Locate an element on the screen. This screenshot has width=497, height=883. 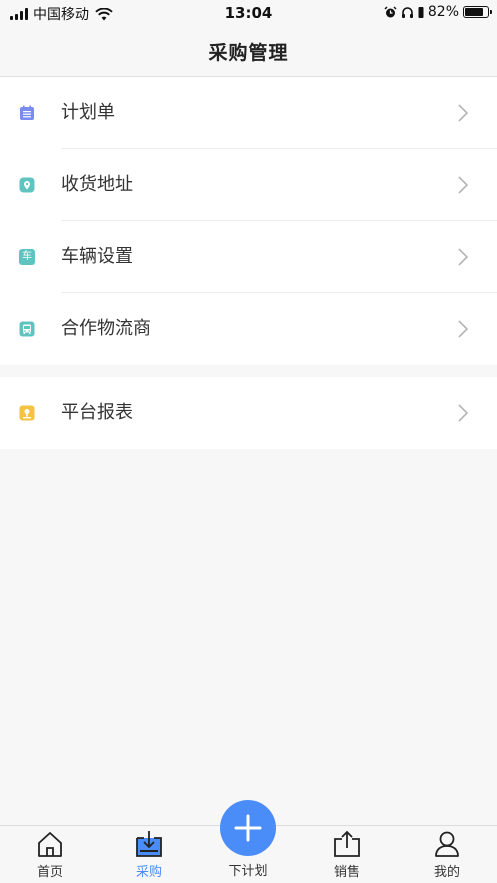
menu-item-platform-report: 平台报表 is located at coordinates (248, 413).